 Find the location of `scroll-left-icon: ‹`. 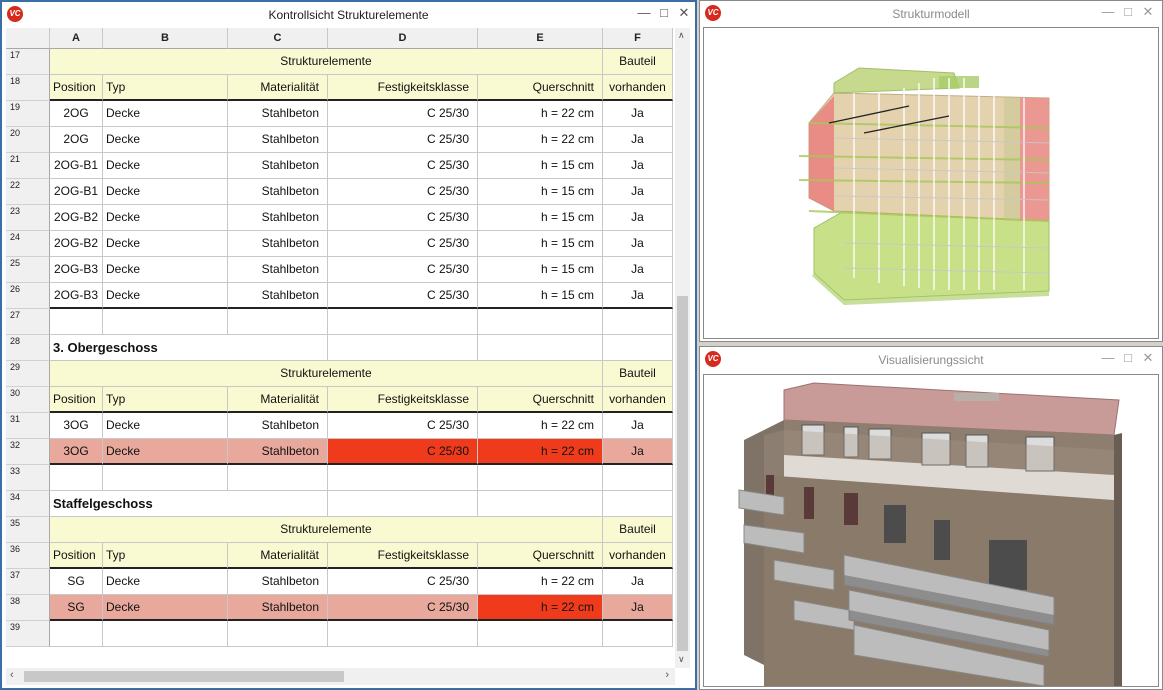

scroll-left-icon: ‹ is located at coordinates (12, 675).